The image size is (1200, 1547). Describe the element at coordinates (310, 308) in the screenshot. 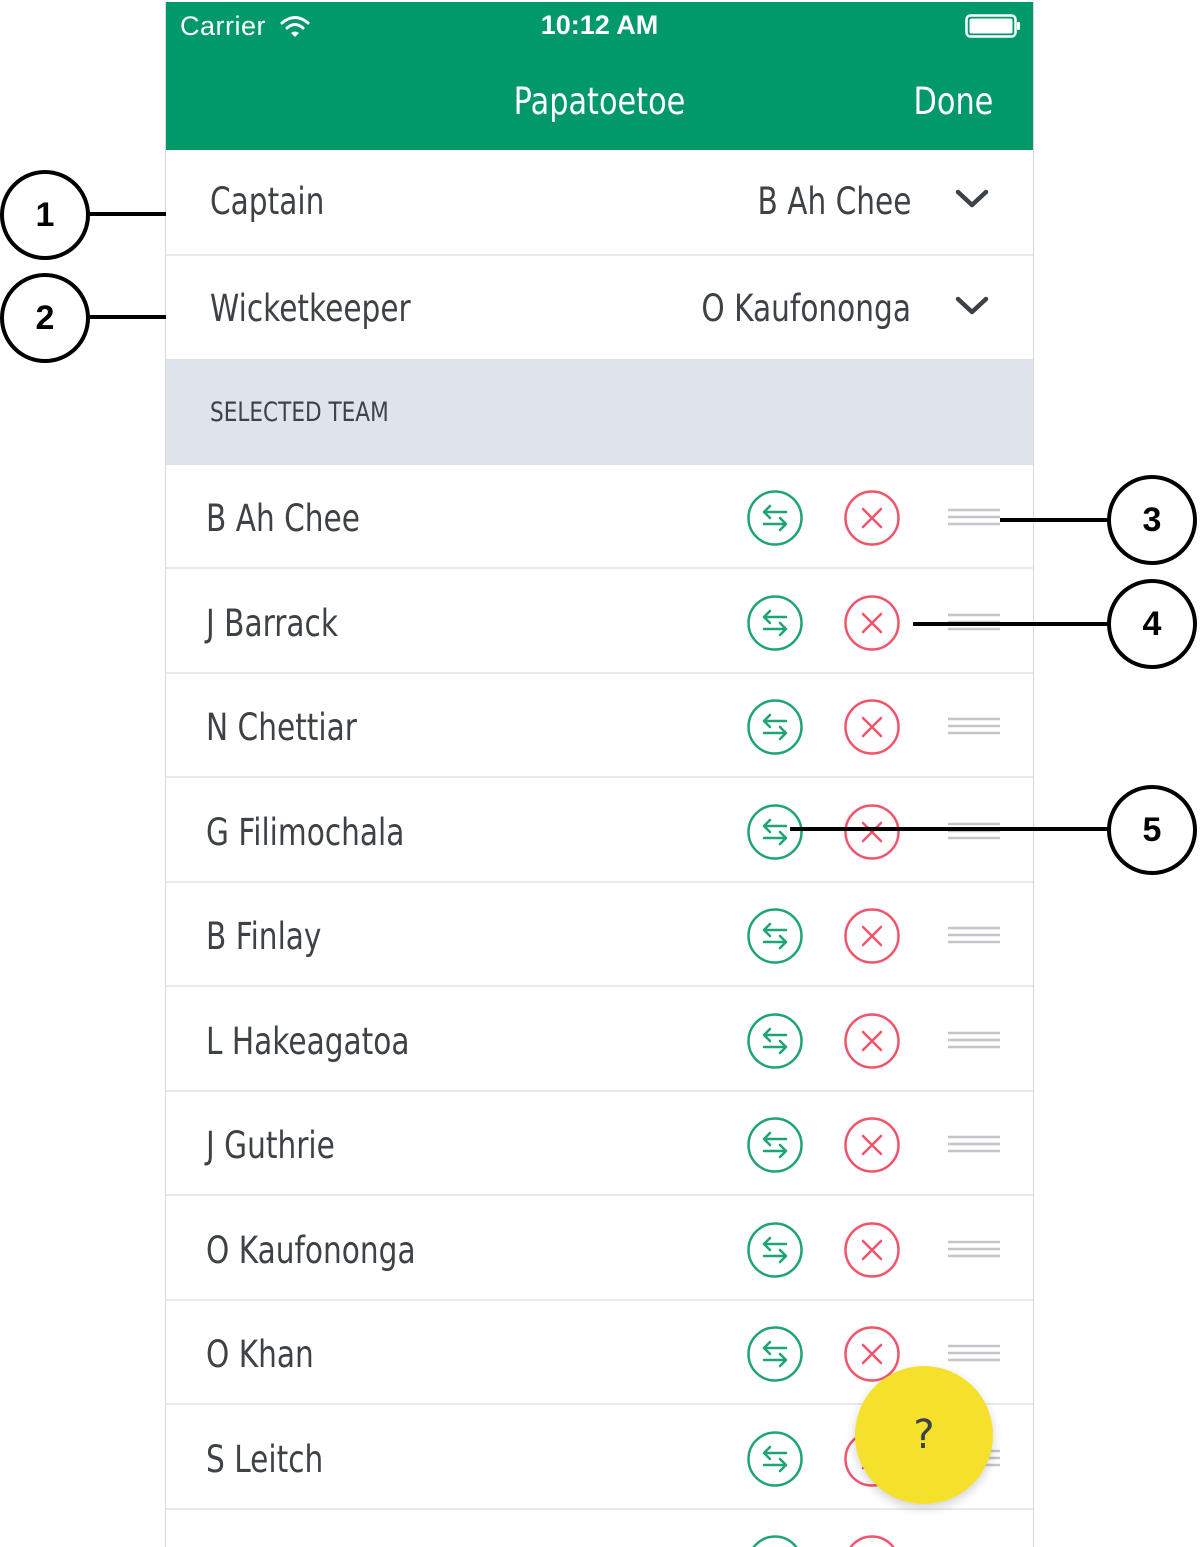

I see `wicketkeeper-label: Wicketkeeper` at that location.